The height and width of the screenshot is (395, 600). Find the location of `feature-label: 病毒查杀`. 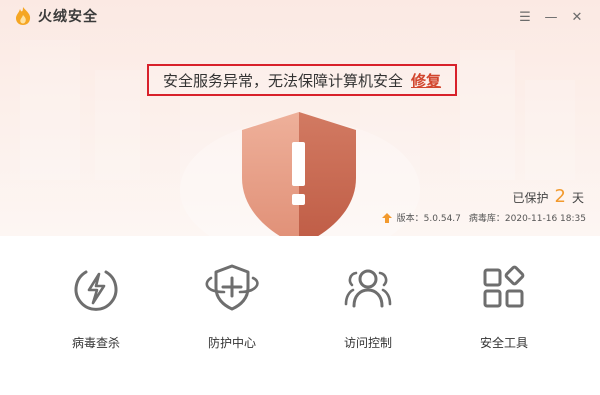

feature-label: 病毒查杀 is located at coordinates (95, 343).